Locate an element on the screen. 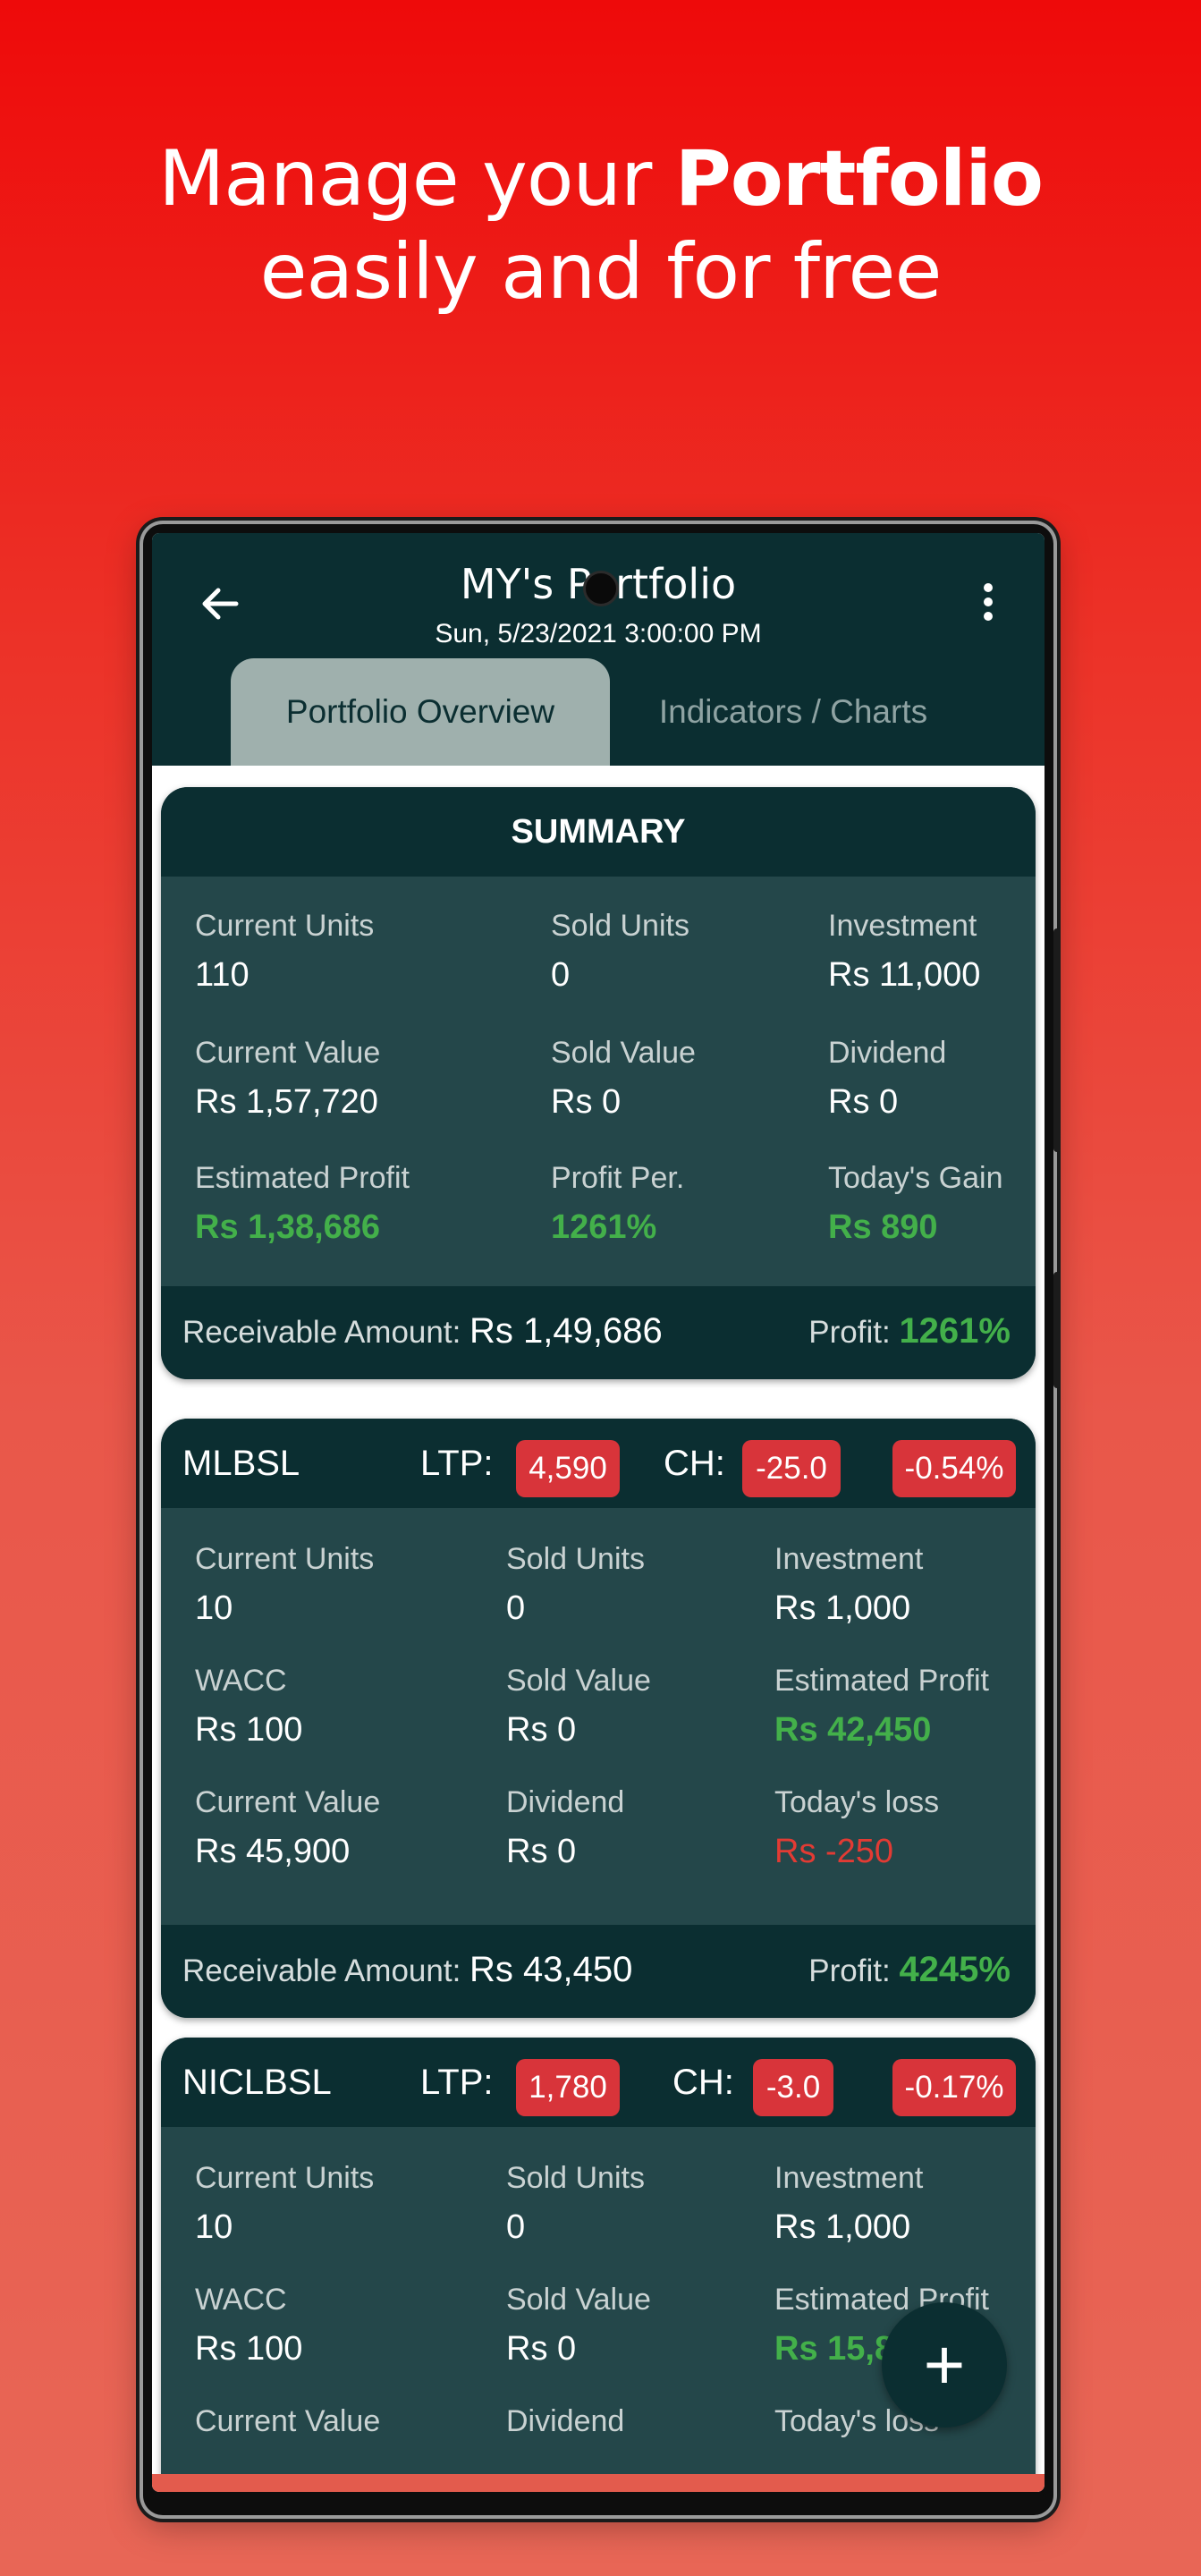  summary-profit-percent: Profit Per. 1261% is located at coordinates (617, 1204).